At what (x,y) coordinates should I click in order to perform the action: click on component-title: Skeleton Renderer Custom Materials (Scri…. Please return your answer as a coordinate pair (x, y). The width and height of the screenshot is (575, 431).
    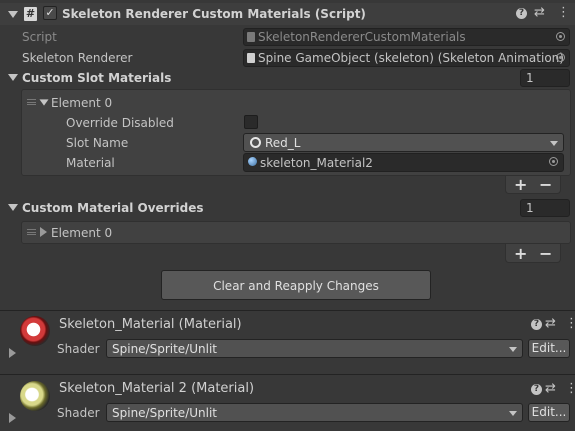
    Looking at the image, I should click on (214, 14).